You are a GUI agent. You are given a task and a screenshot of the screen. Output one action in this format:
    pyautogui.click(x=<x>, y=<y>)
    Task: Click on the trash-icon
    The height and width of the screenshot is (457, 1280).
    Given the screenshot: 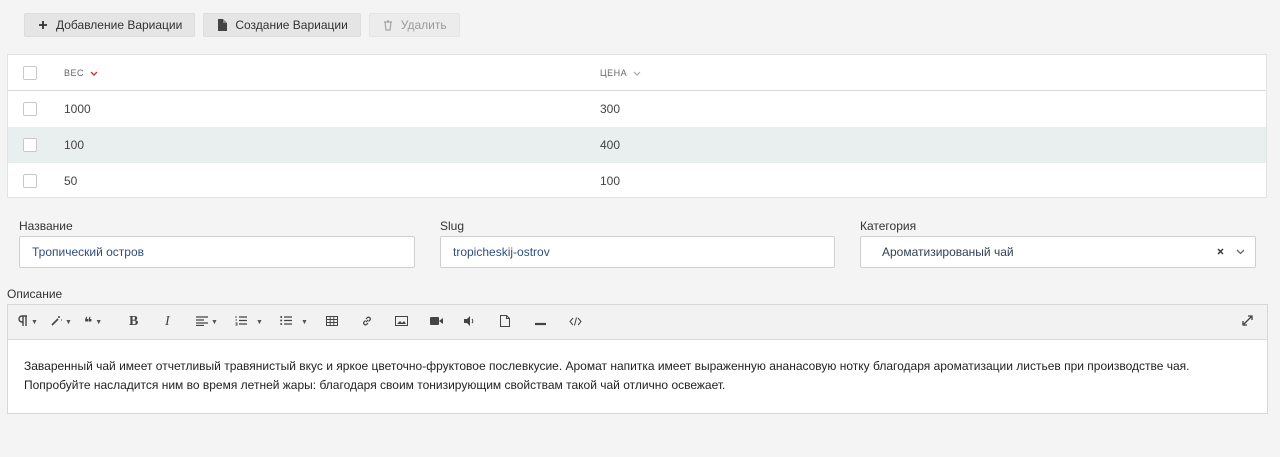 What is the action you would take?
    pyautogui.click(x=388, y=25)
    